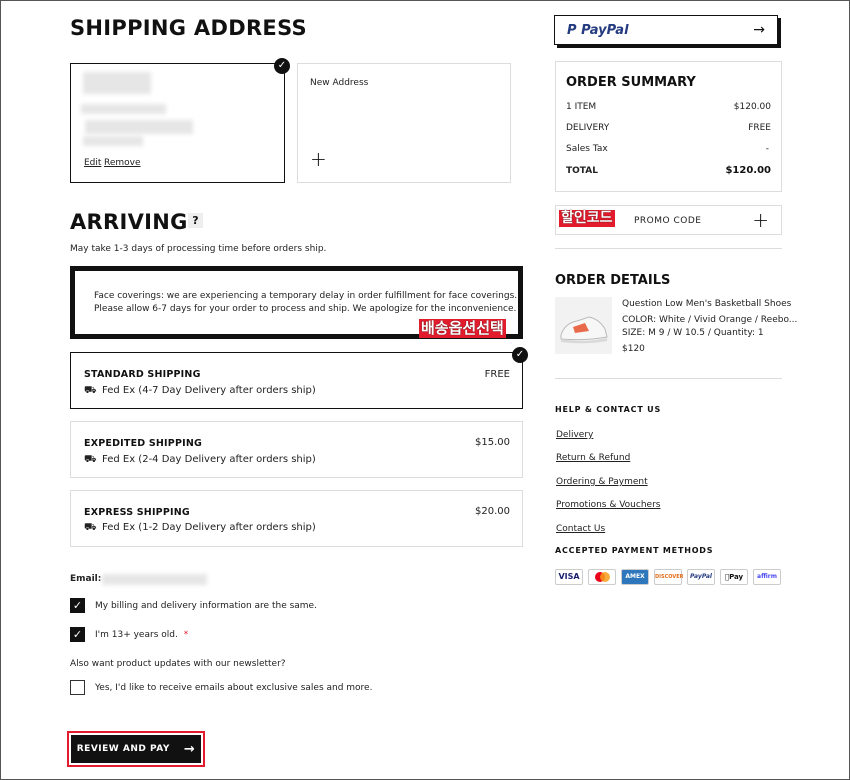 The image size is (850, 780). What do you see at coordinates (123, 749) in the screenshot?
I see `review-and-pay-label: REVIEW AND PAY` at bounding box center [123, 749].